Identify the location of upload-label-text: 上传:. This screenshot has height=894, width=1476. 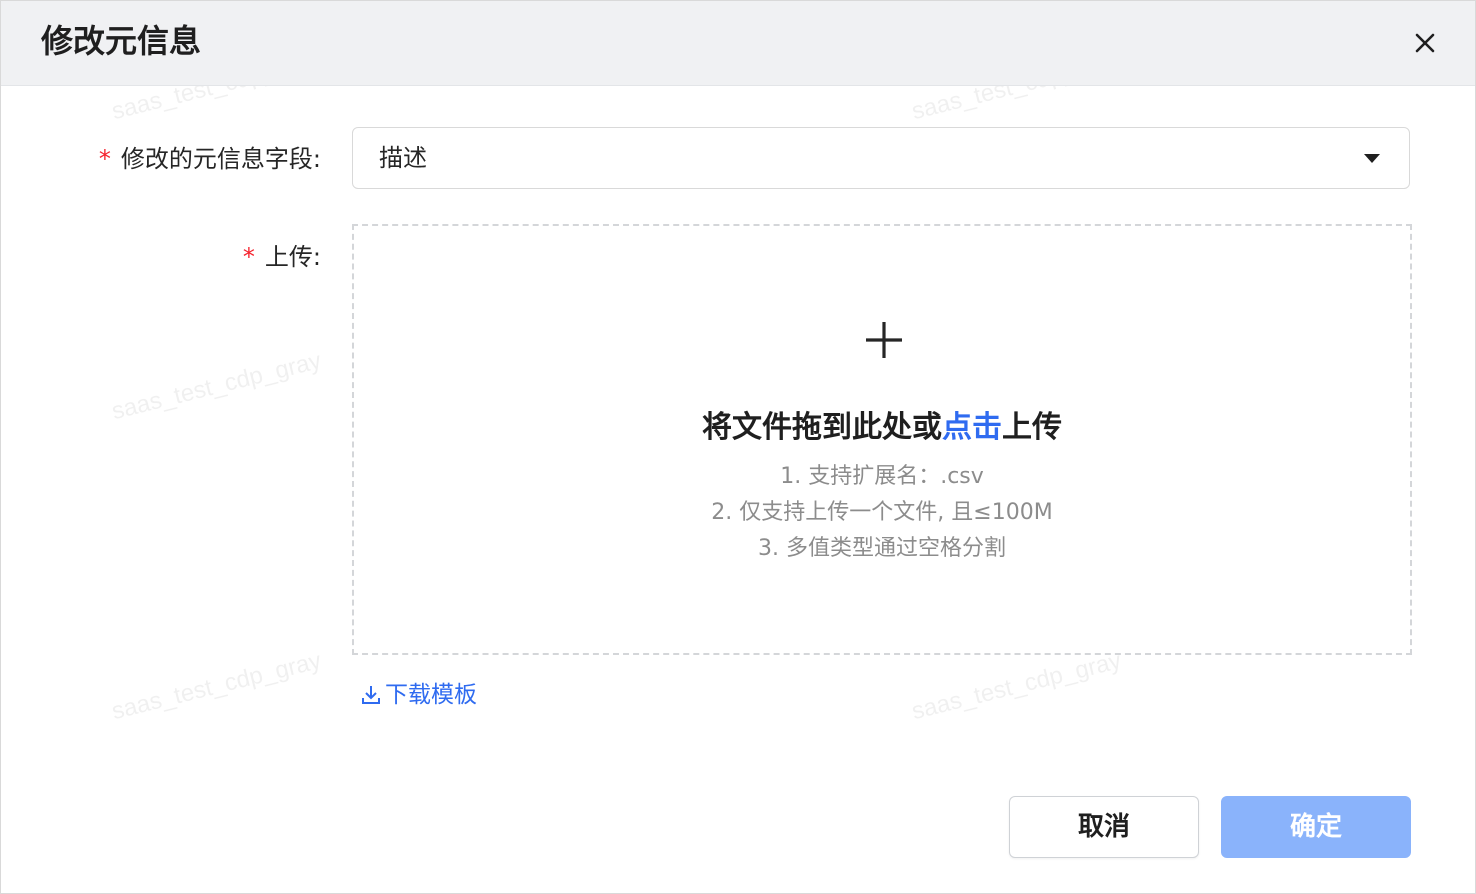
(292, 257).